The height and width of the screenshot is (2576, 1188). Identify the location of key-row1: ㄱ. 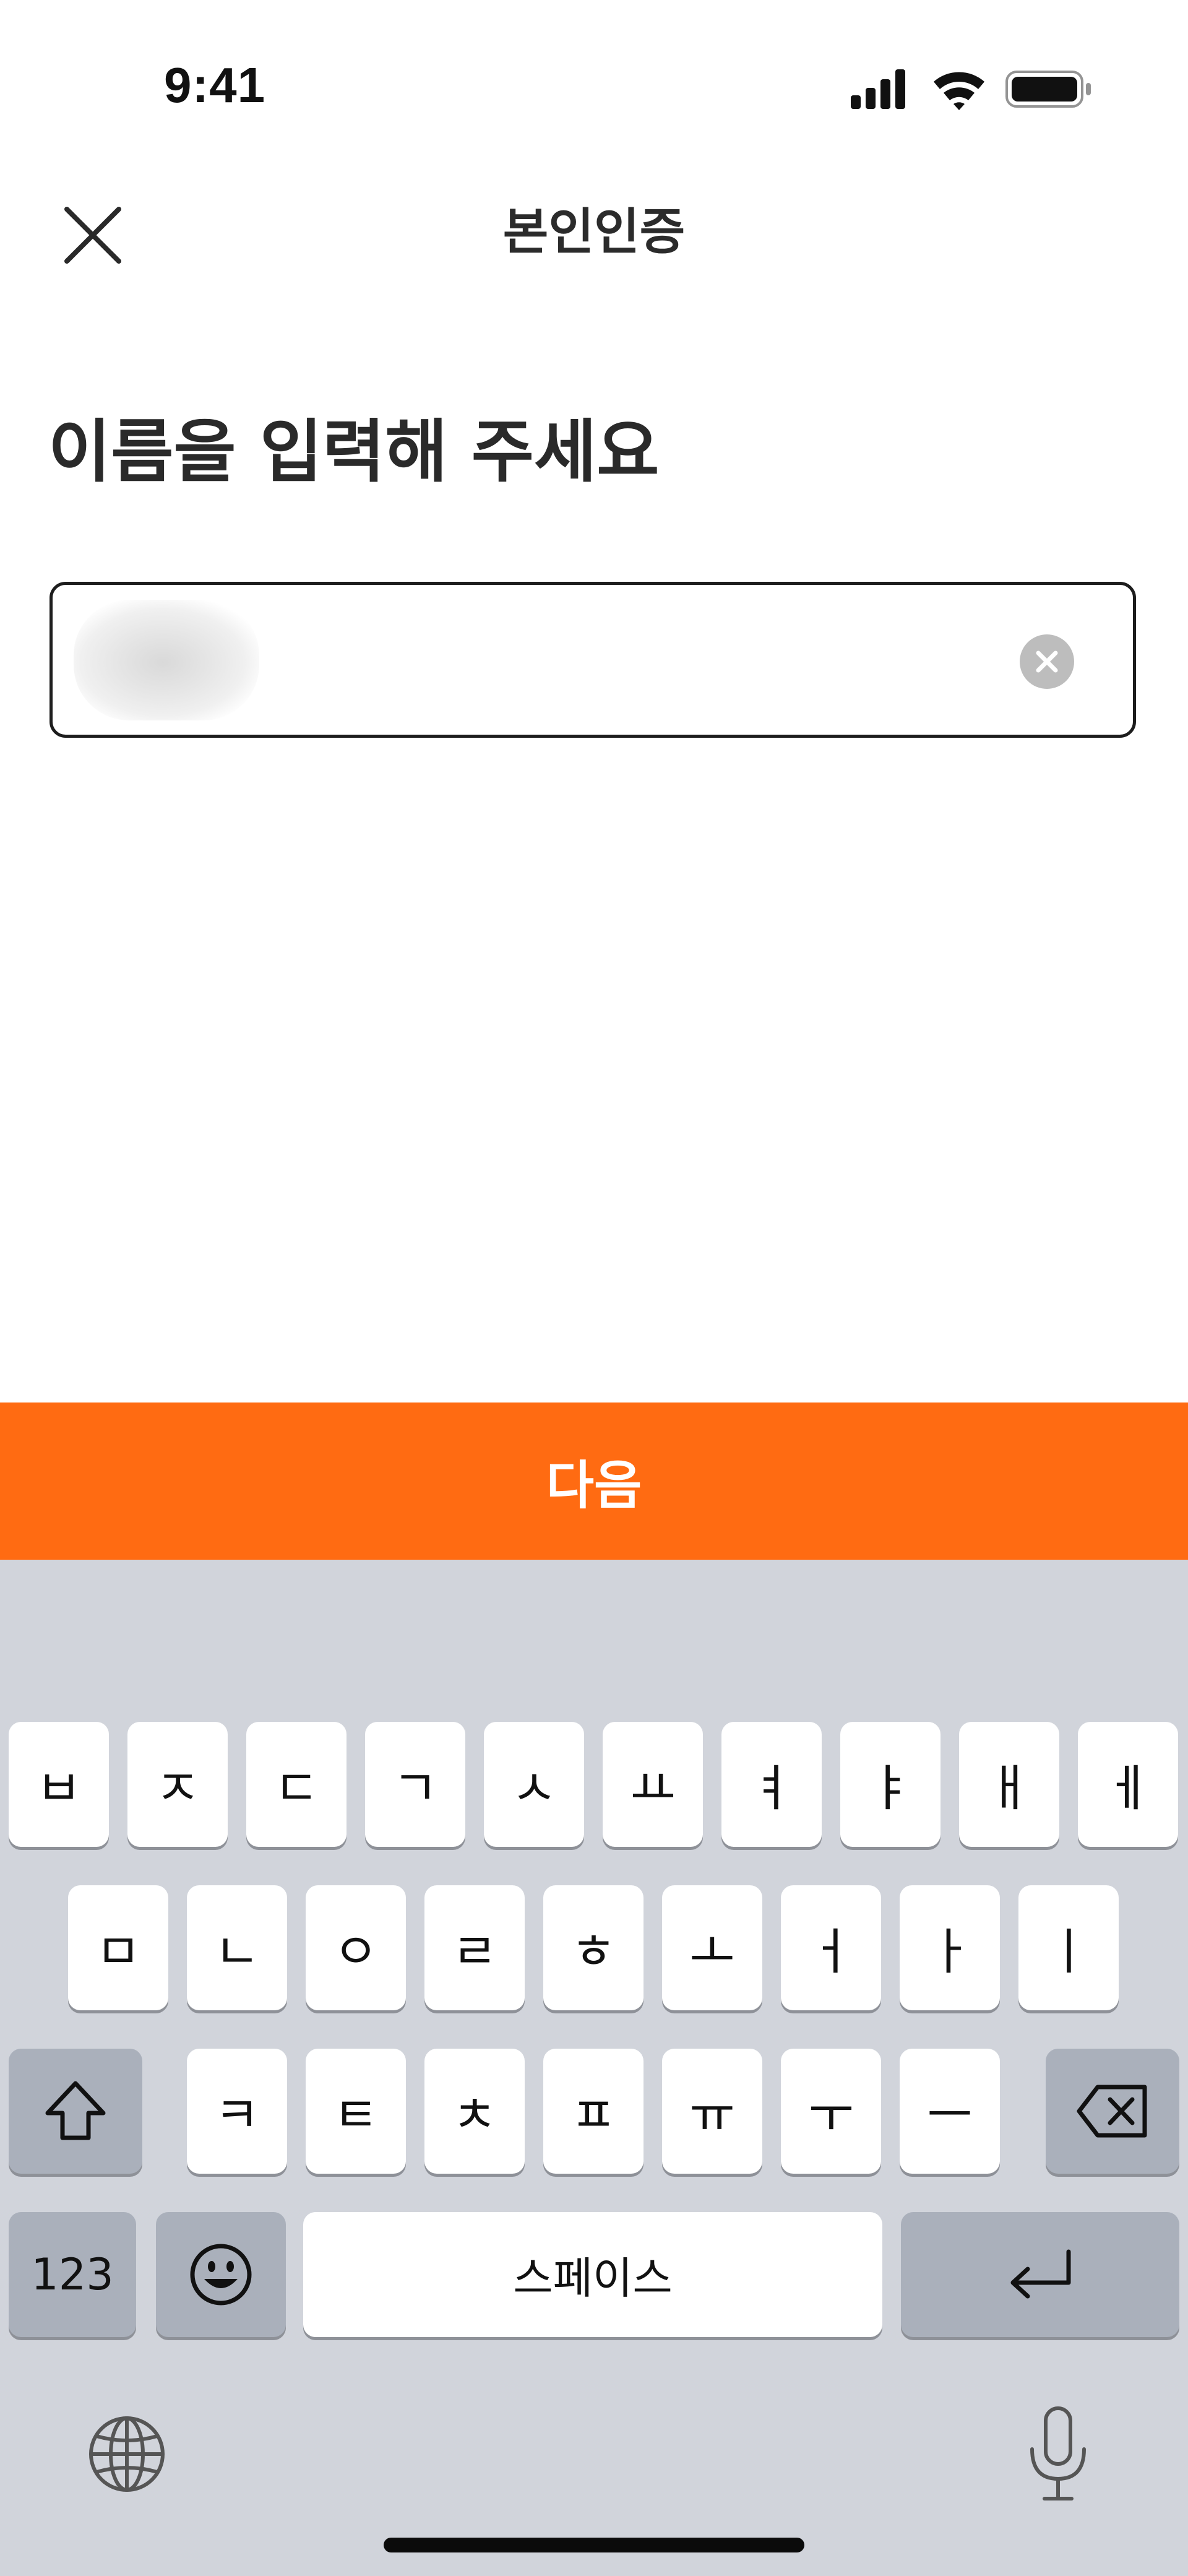
(415, 1784).